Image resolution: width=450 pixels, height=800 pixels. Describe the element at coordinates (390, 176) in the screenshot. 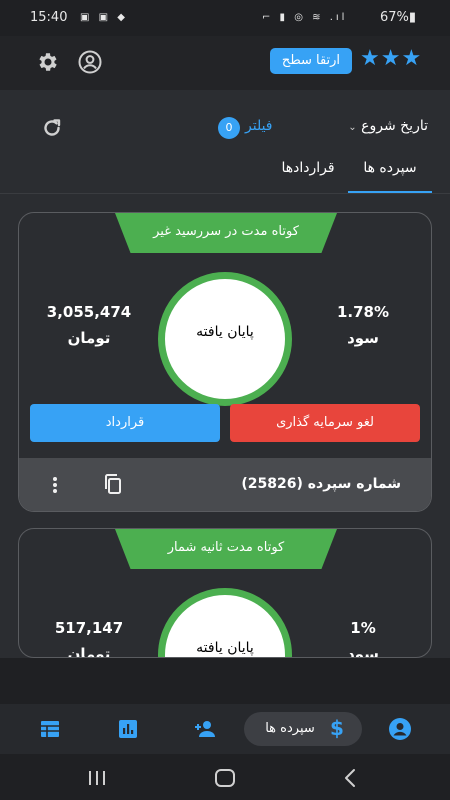

I see `tab-deposits: سپرده ها` at that location.